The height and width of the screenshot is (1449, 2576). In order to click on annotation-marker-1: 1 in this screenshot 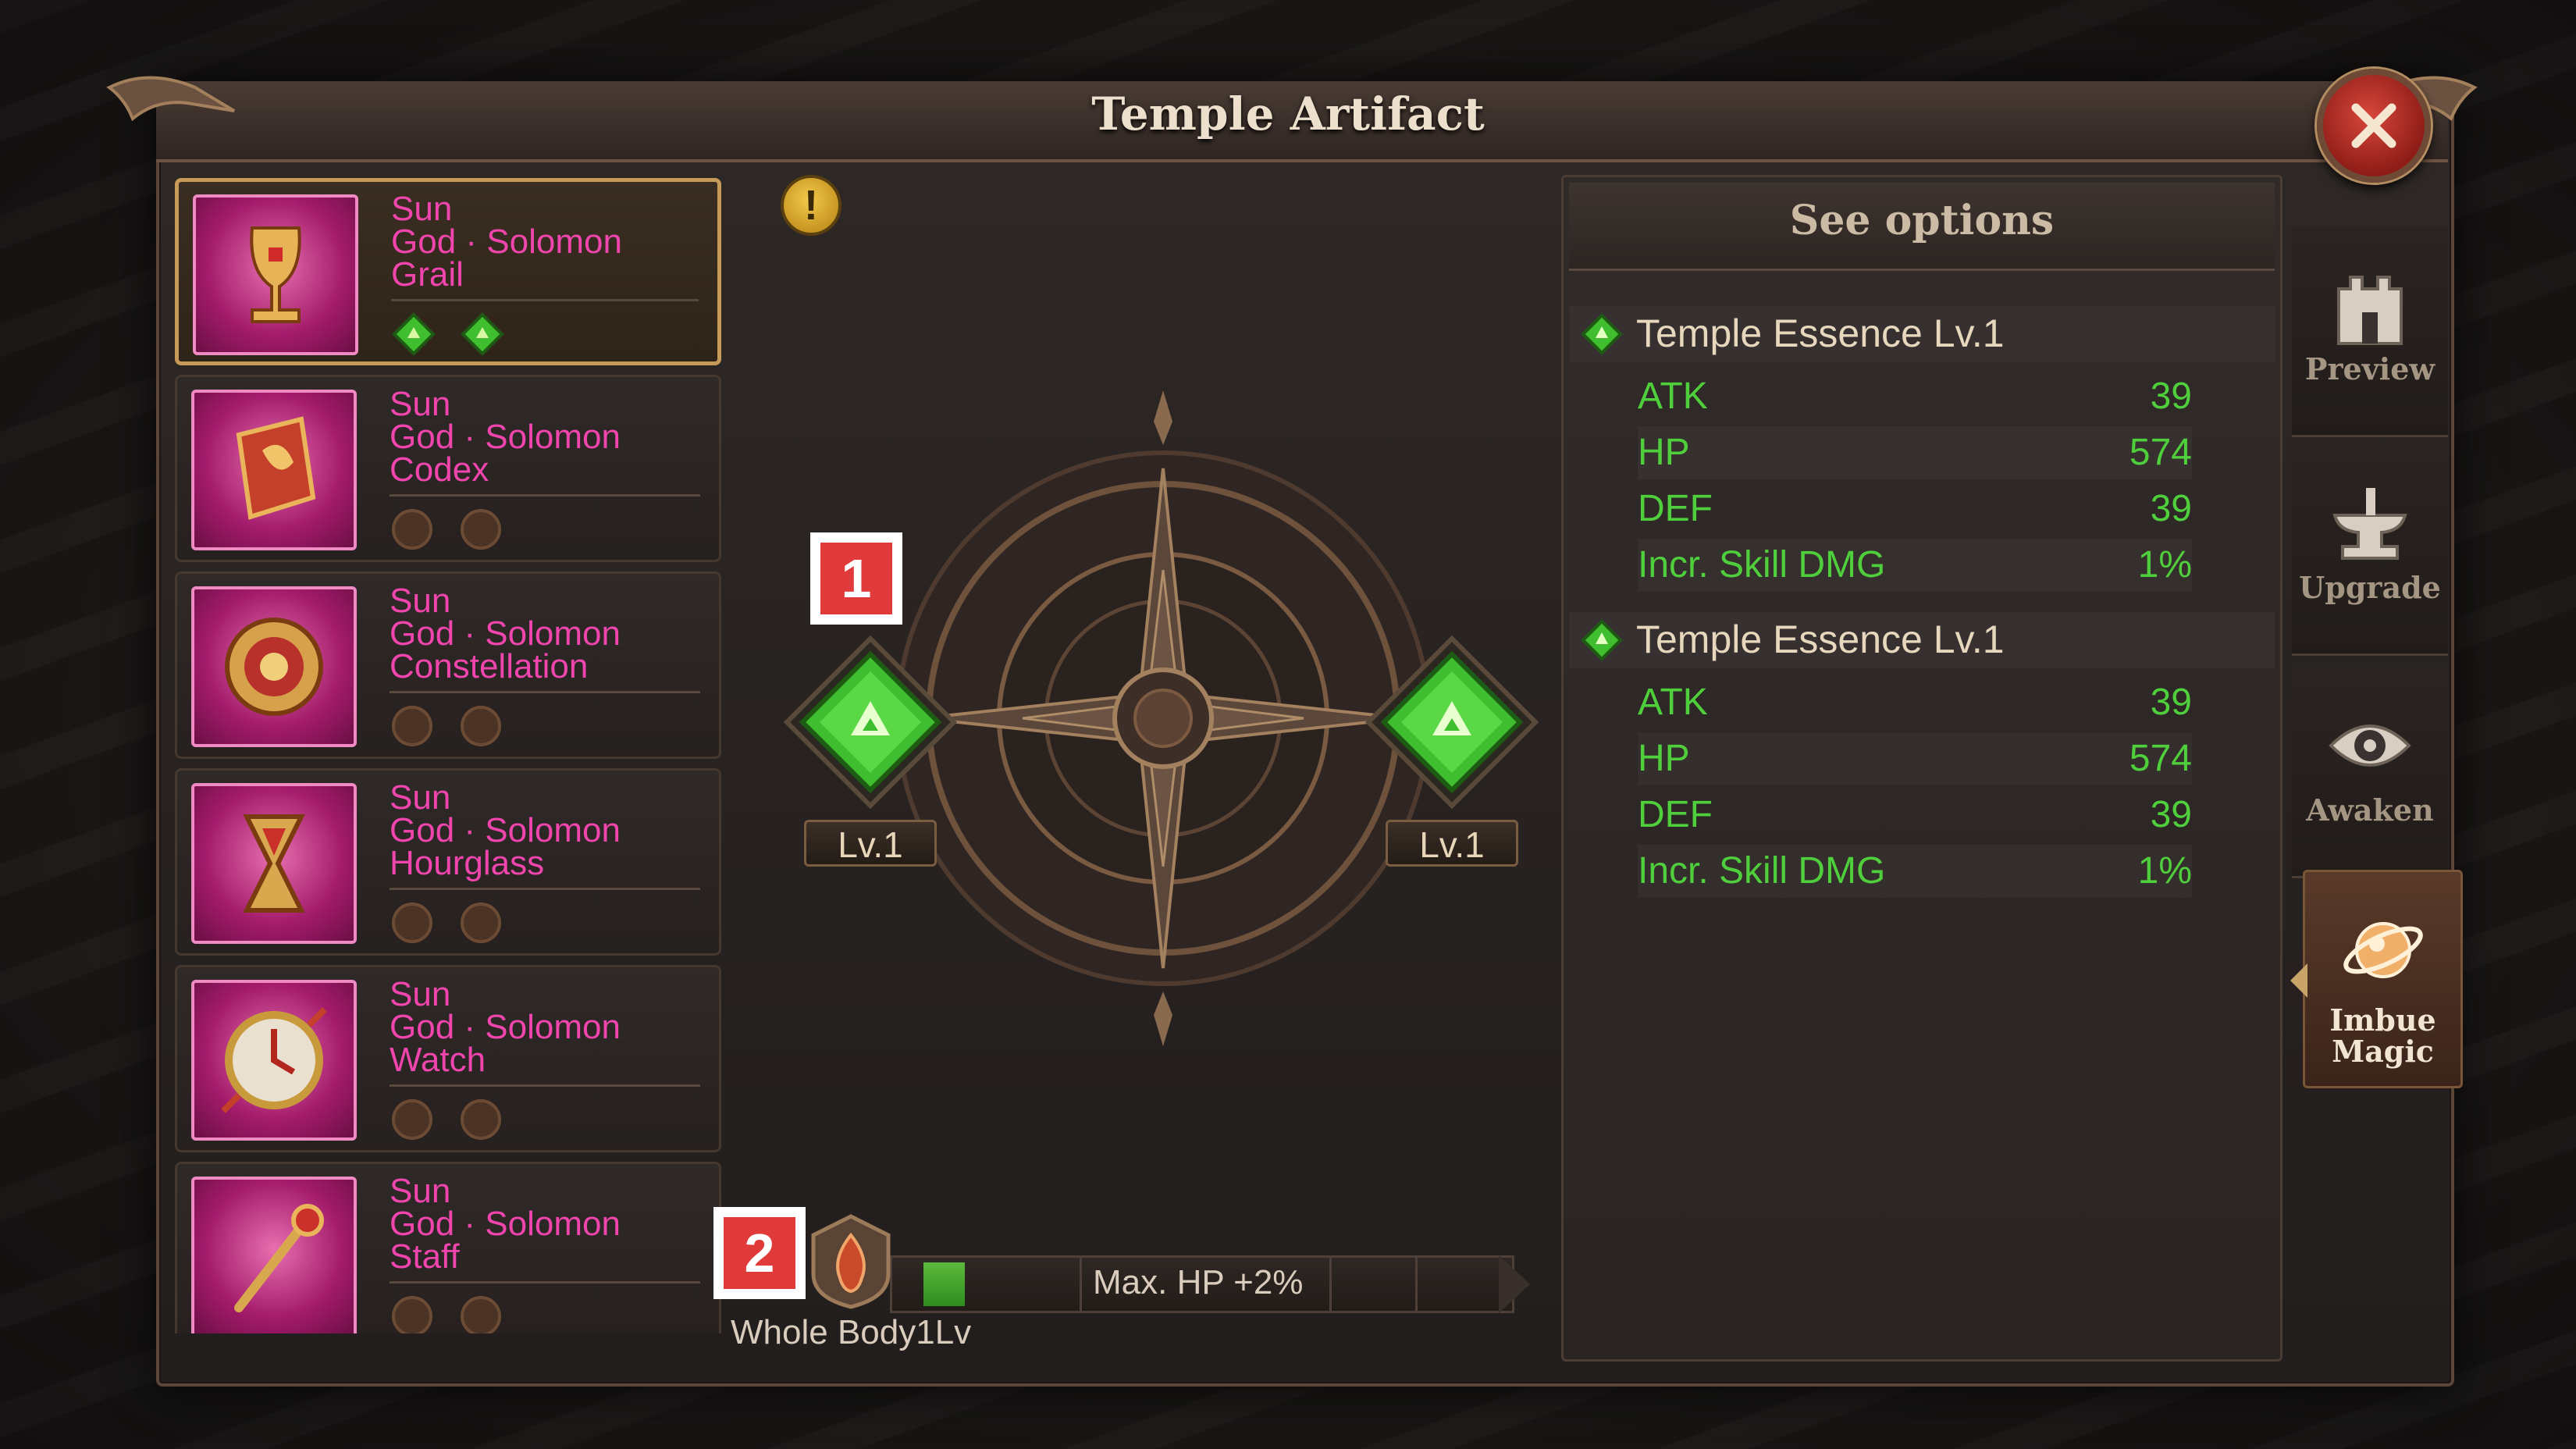, I will do `click(856, 578)`.